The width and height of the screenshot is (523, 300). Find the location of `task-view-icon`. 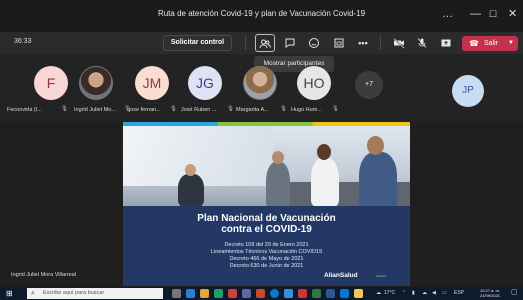

task-view-icon is located at coordinates (176, 293).